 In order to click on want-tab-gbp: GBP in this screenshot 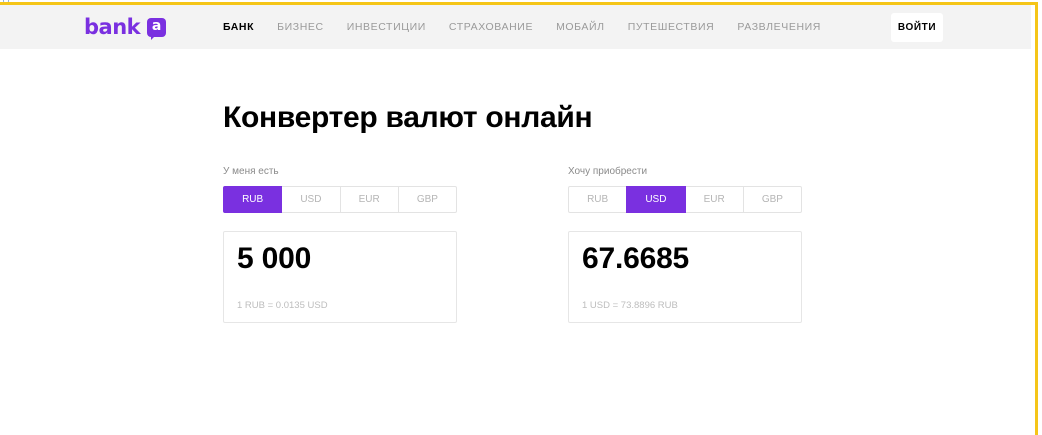, I will do `click(772, 199)`.